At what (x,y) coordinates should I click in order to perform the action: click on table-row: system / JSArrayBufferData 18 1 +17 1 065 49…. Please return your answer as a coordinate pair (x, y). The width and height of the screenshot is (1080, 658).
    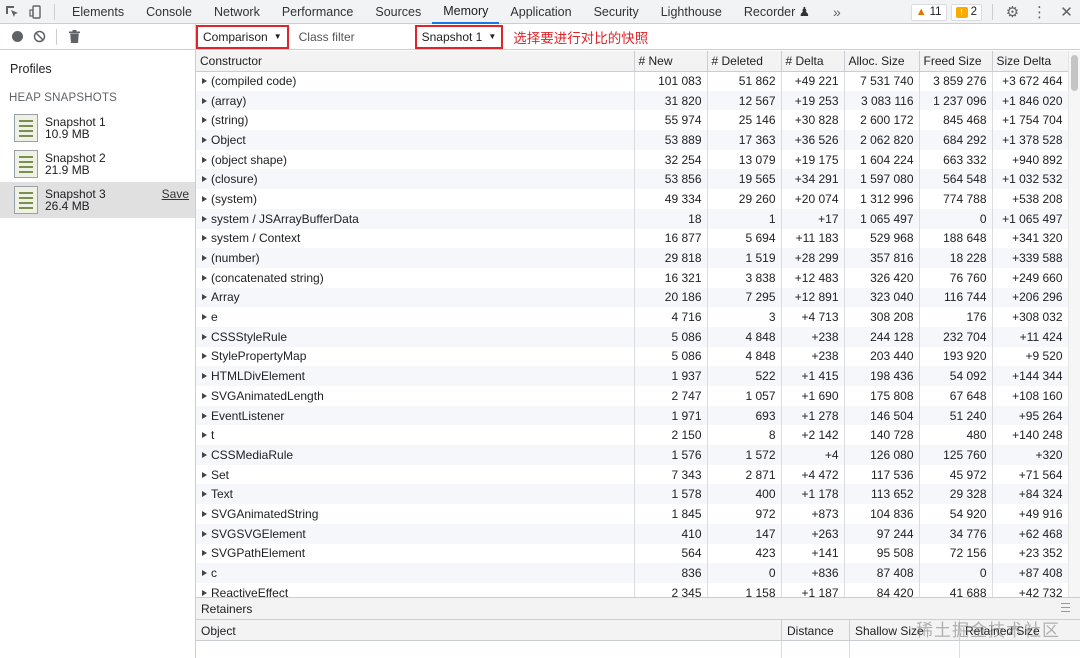
    Looking at the image, I should click on (632, 218).